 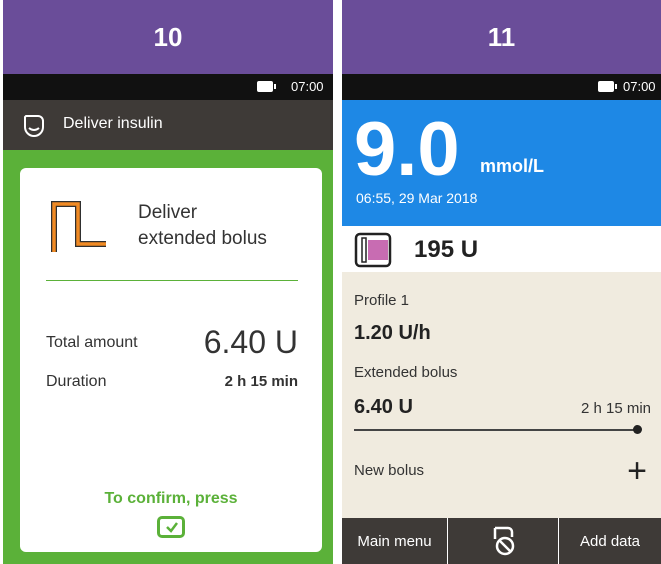 I want to click on duration-value: 2 h 15 min, so click(x=261, y=381).